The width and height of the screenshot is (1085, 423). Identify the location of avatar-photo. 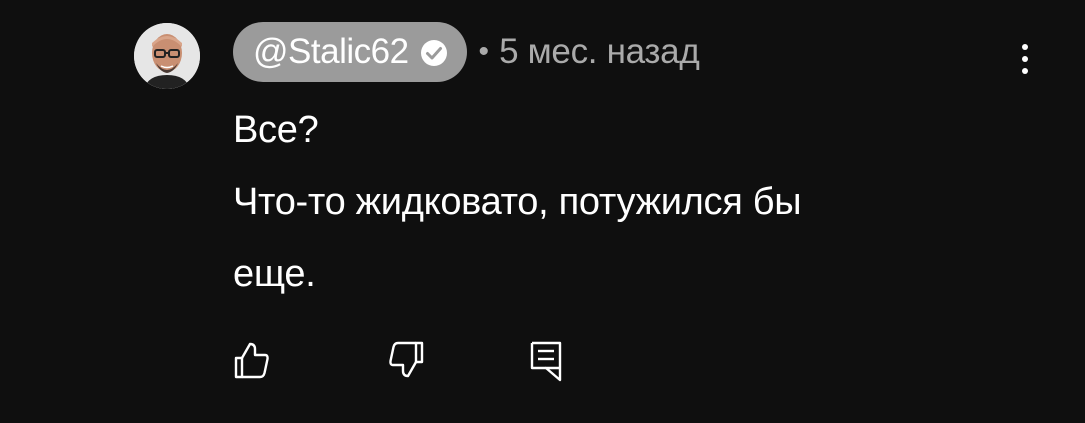
(167, 56).